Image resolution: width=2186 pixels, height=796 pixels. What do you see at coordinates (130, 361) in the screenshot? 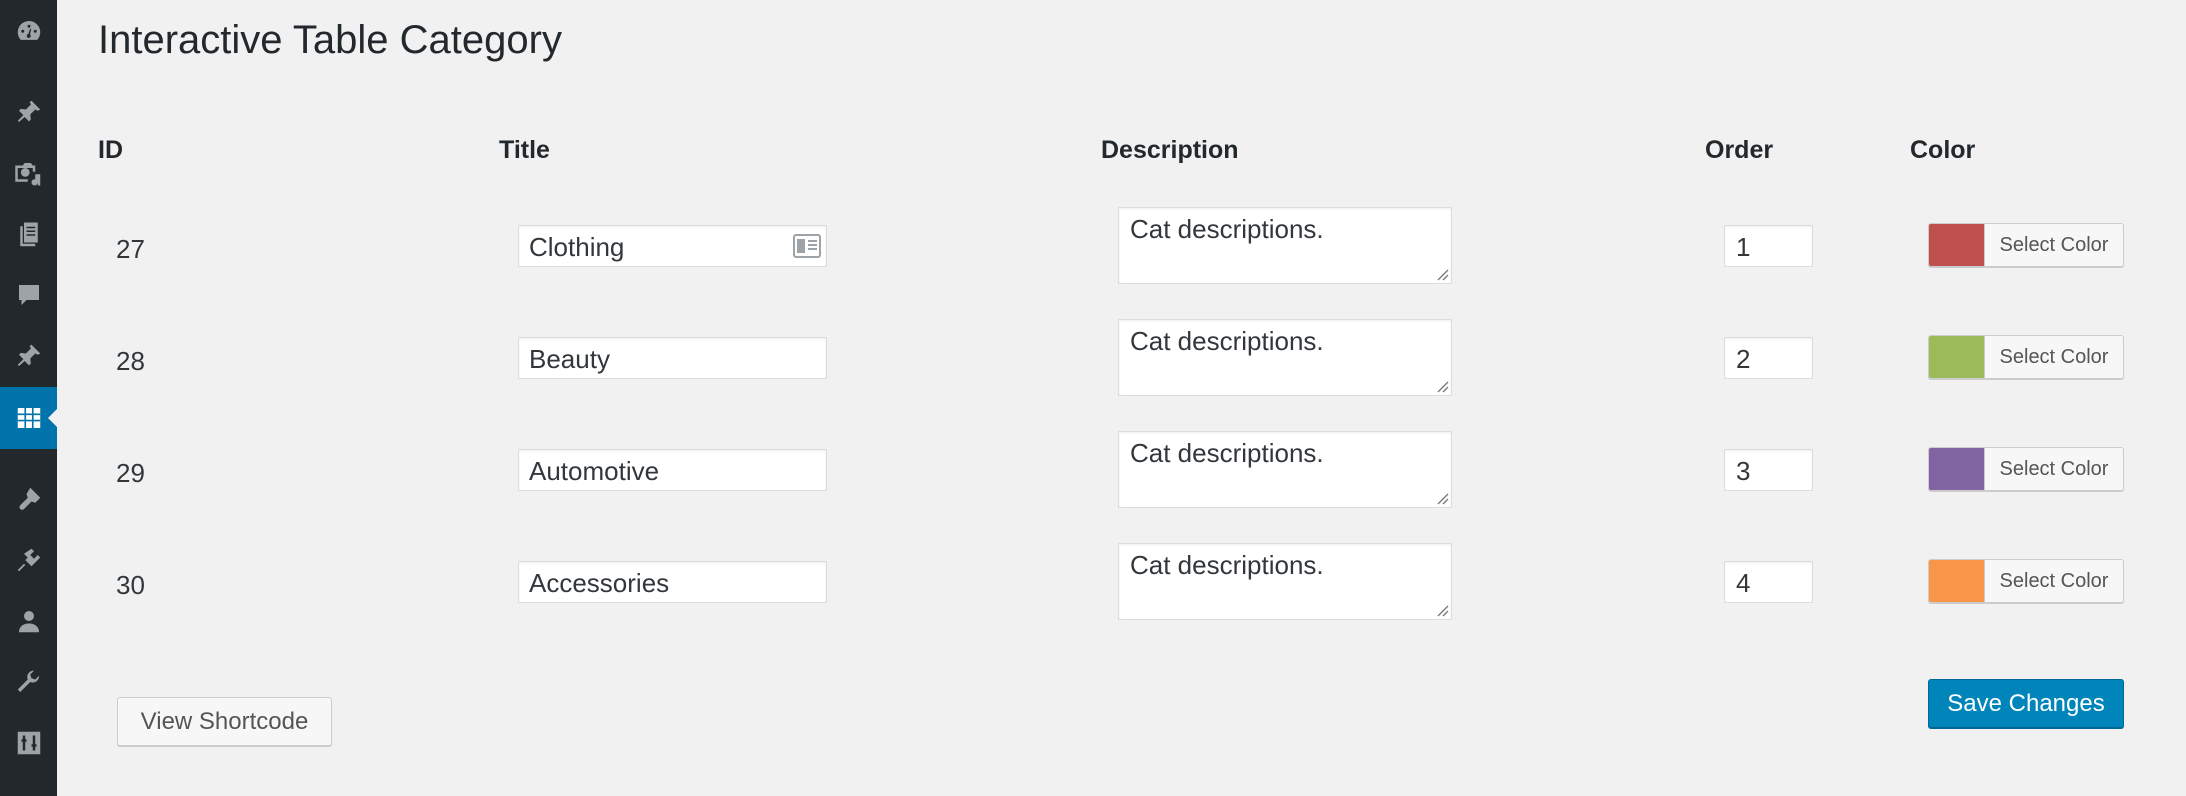
I see `row-id: 28` at bounding box center [130, 361].